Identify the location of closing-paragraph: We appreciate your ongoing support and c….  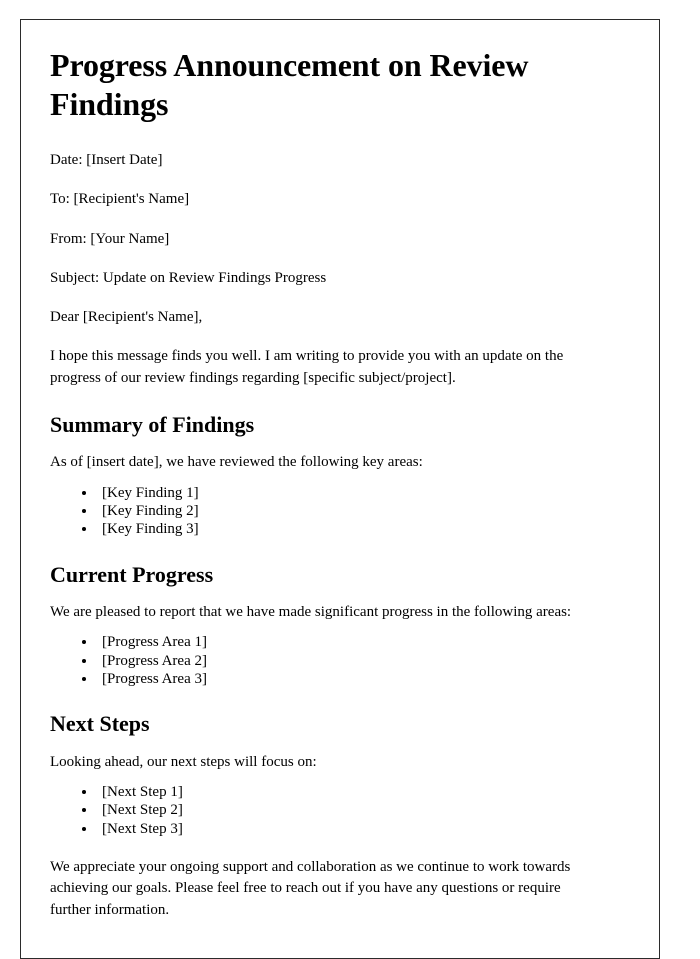
(310, 888).